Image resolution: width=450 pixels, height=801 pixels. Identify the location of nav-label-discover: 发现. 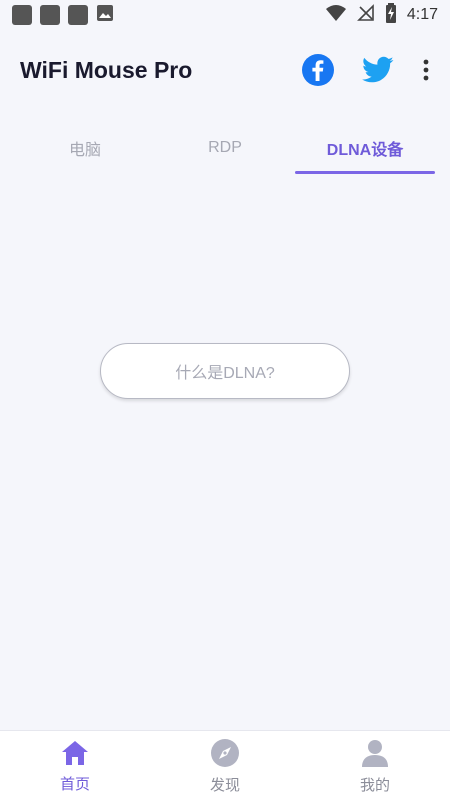
(224, 784).